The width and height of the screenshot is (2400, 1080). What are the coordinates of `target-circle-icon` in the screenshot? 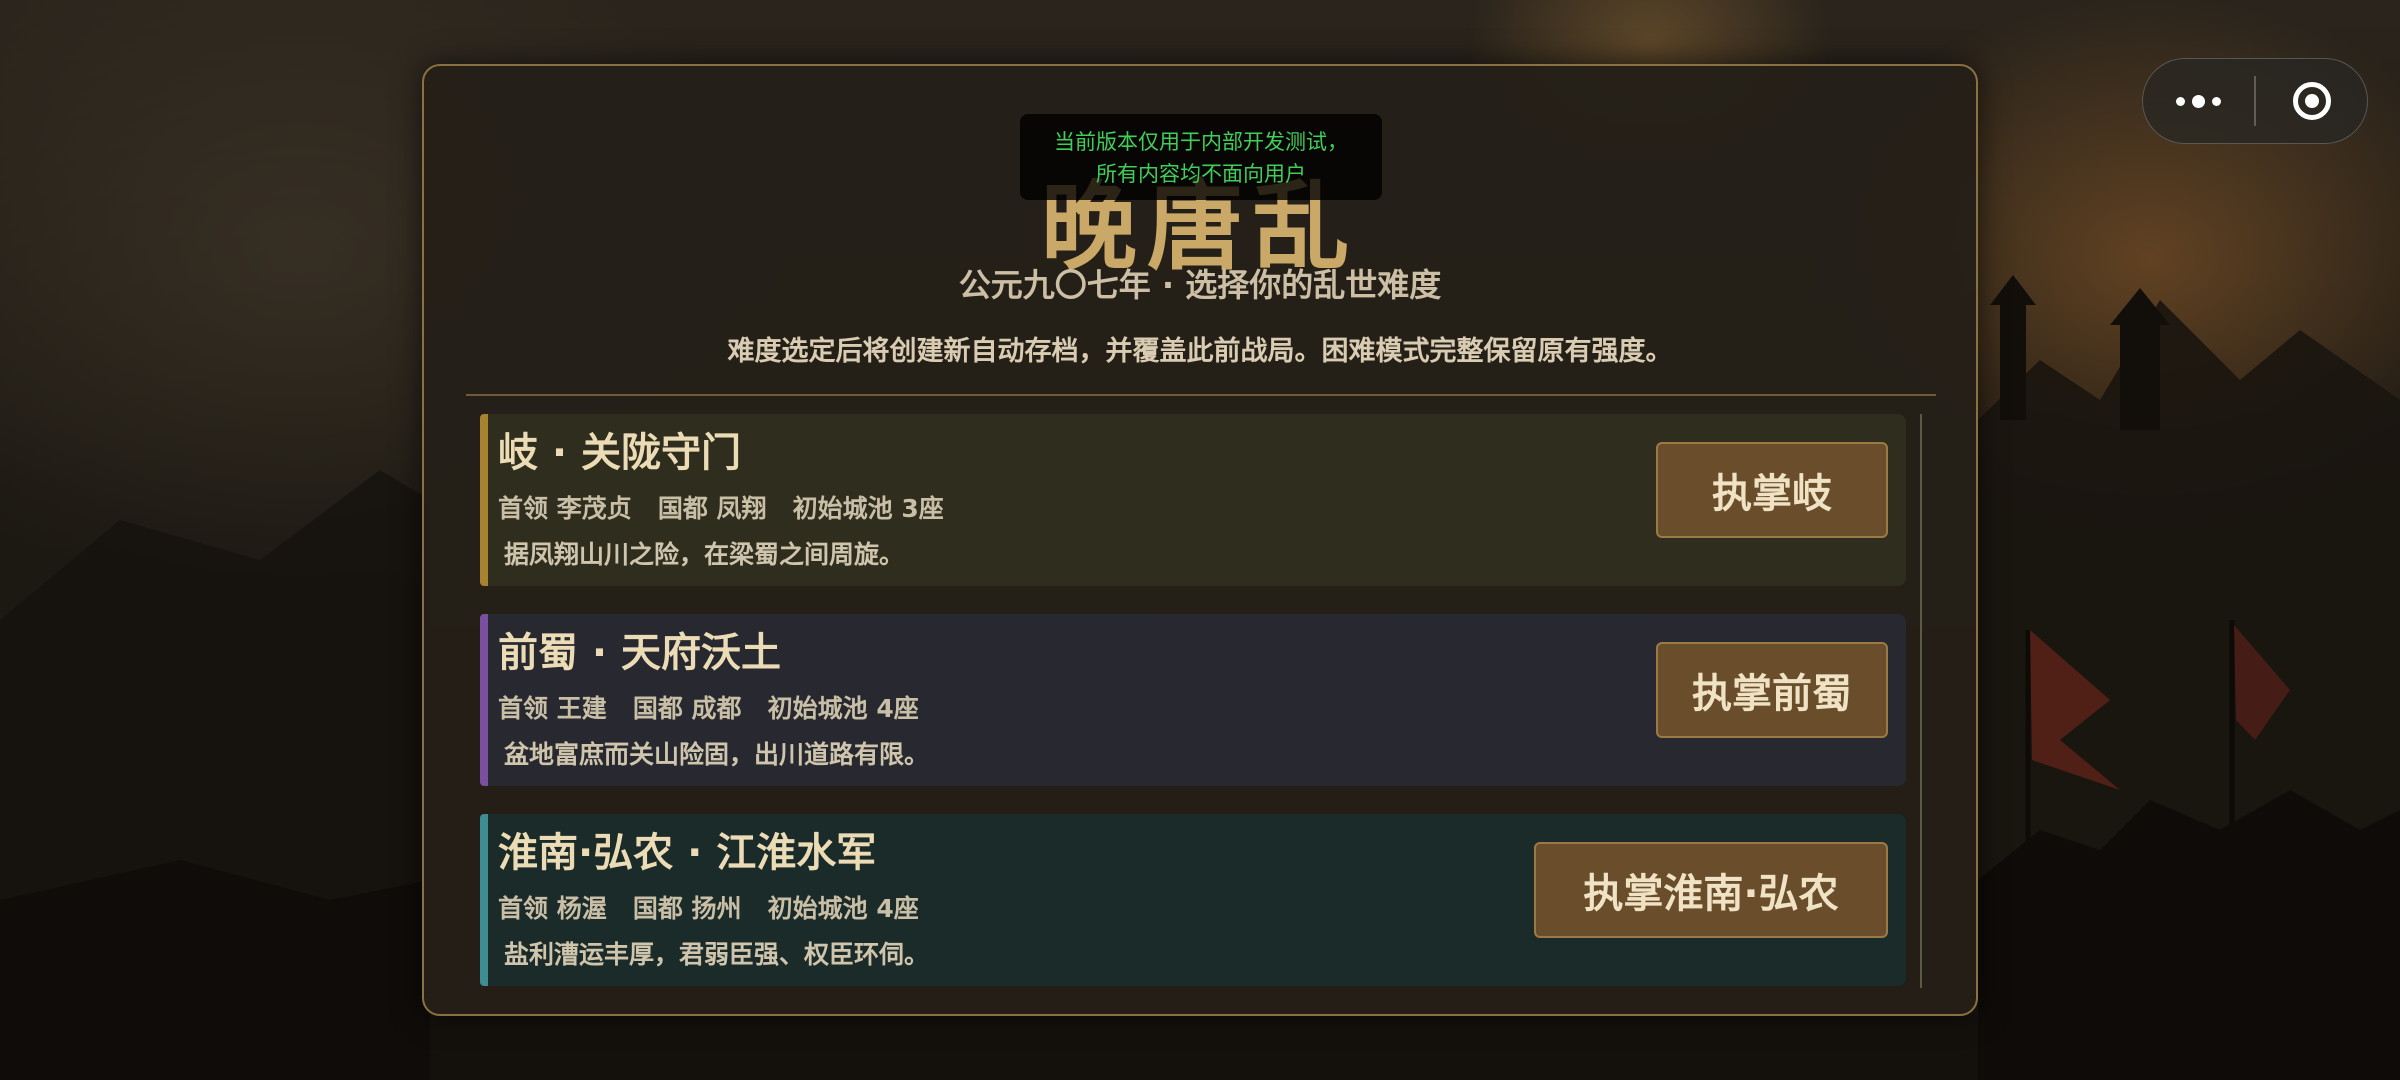 It's located at (2311, 101).